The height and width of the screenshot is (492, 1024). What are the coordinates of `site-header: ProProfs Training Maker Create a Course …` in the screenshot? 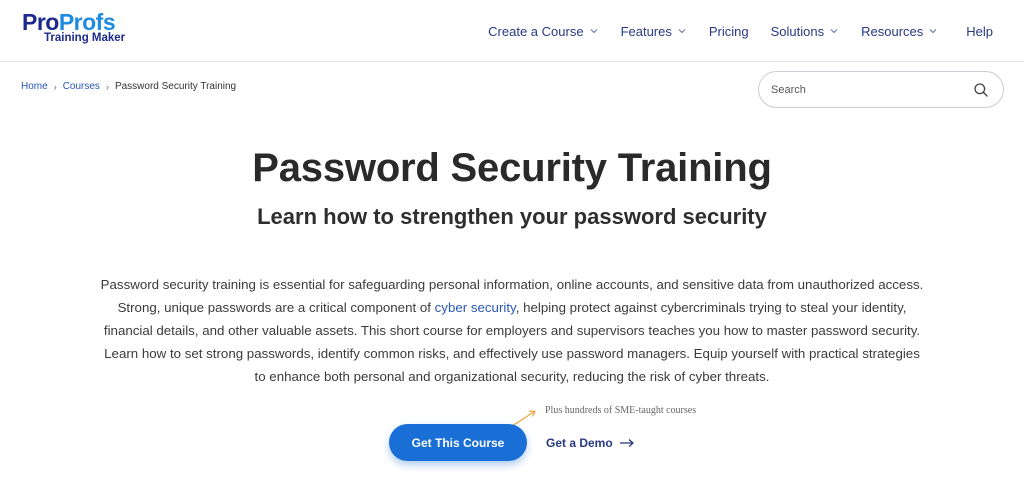 It's located at (512, 31).